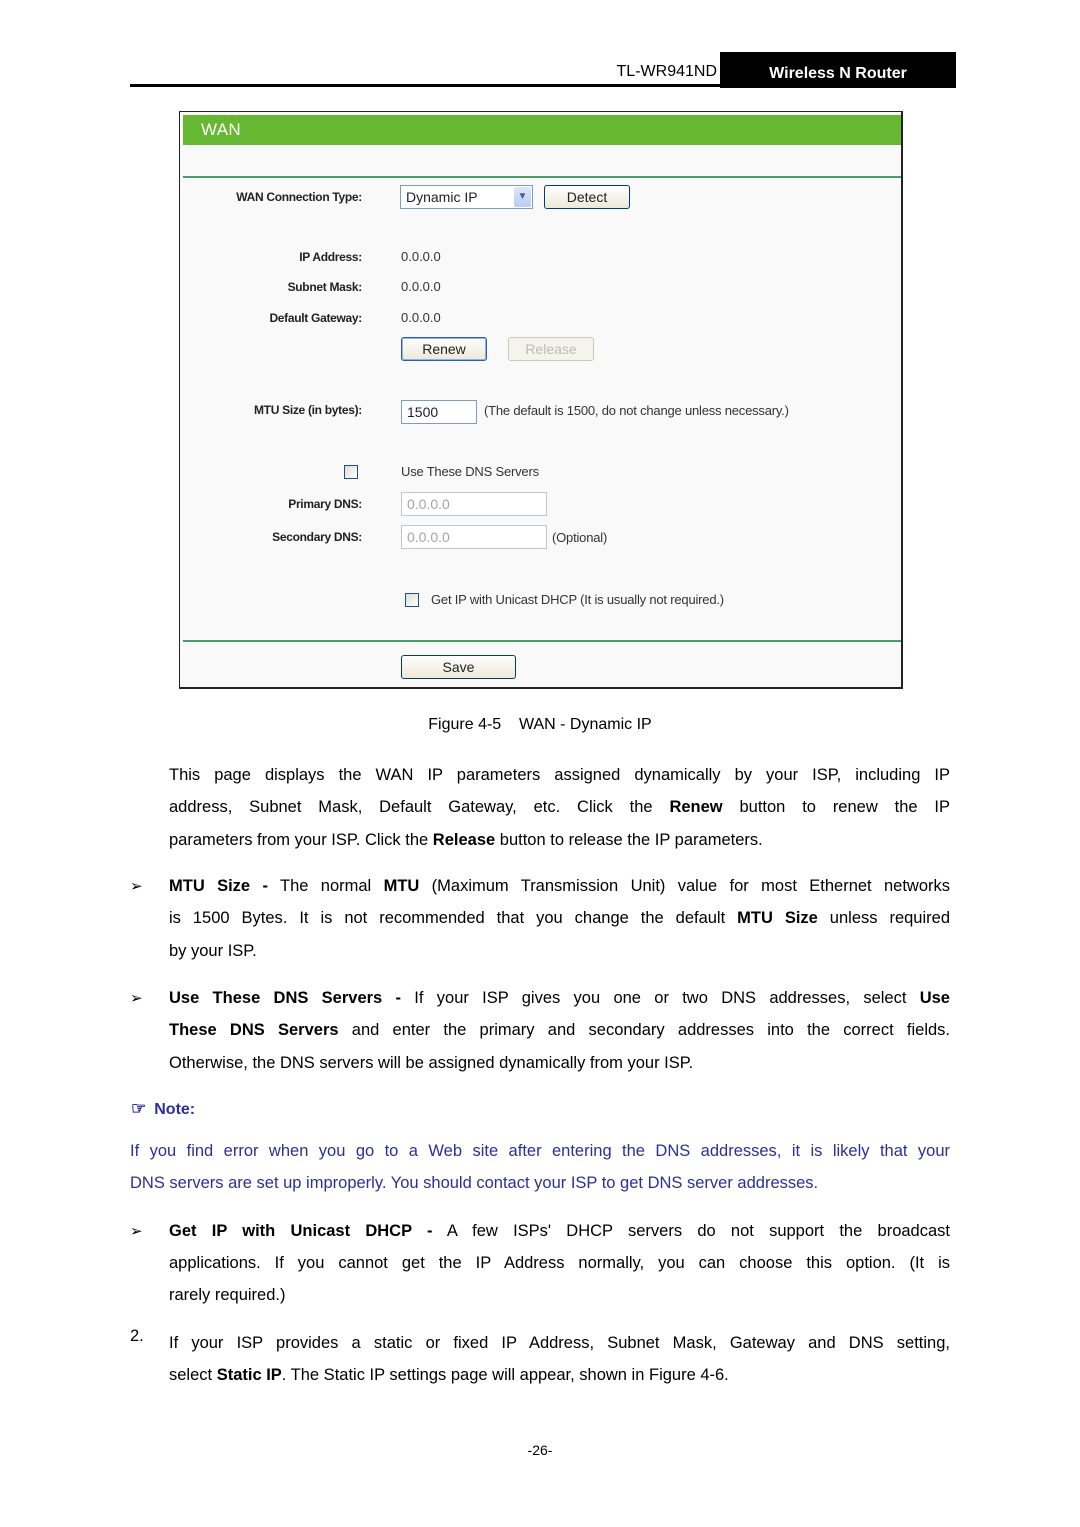 Image resolution: width=1080 pixels, height=1527 pixels. I want to click on panel-title: WAN, so click(542, 130).